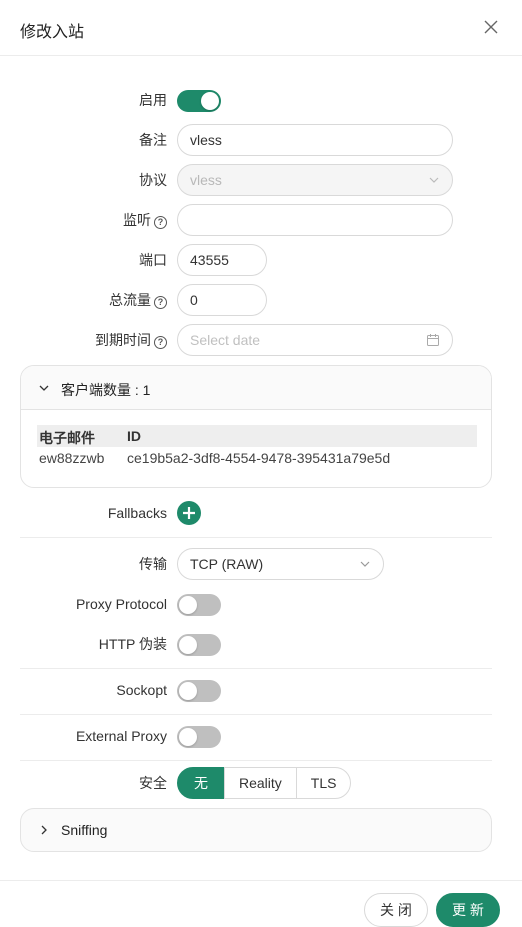  Describe the element at coordinates (222, 260) in the screenshot. I see `port-input` at that location.